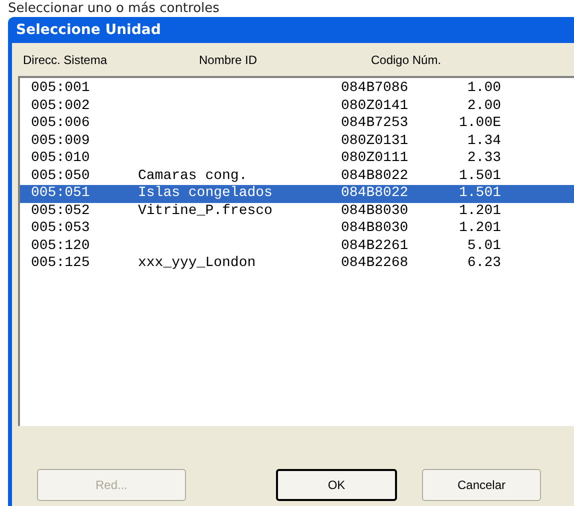 The height and width of the screenshot is (506, 574). I want to click on list-row: 005:001 084B7086 1.00, so click(297, 89).